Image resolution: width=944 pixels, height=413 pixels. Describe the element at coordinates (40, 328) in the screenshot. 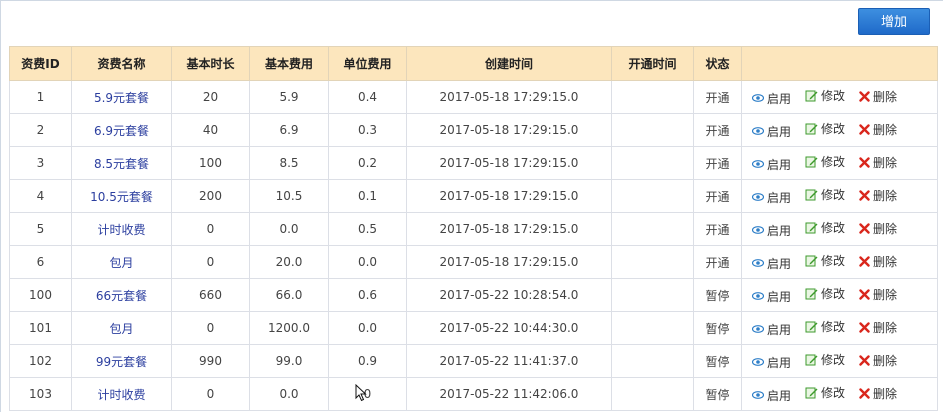

I see `cell-id: 101` at that location.